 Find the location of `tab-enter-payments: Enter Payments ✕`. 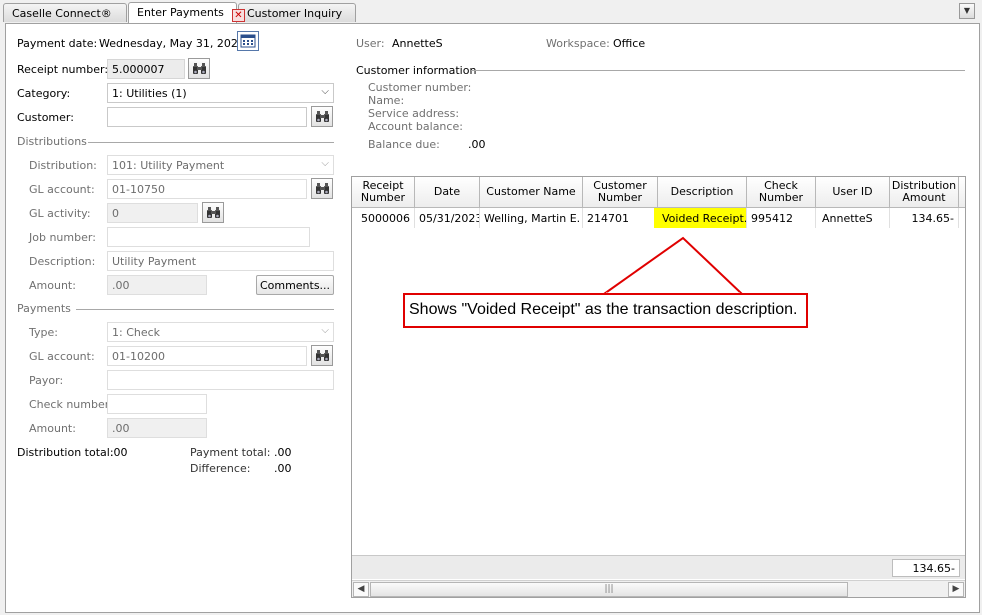

tab-enter-payments: Enter Payments ✕ is located at coordinates (186, 12).